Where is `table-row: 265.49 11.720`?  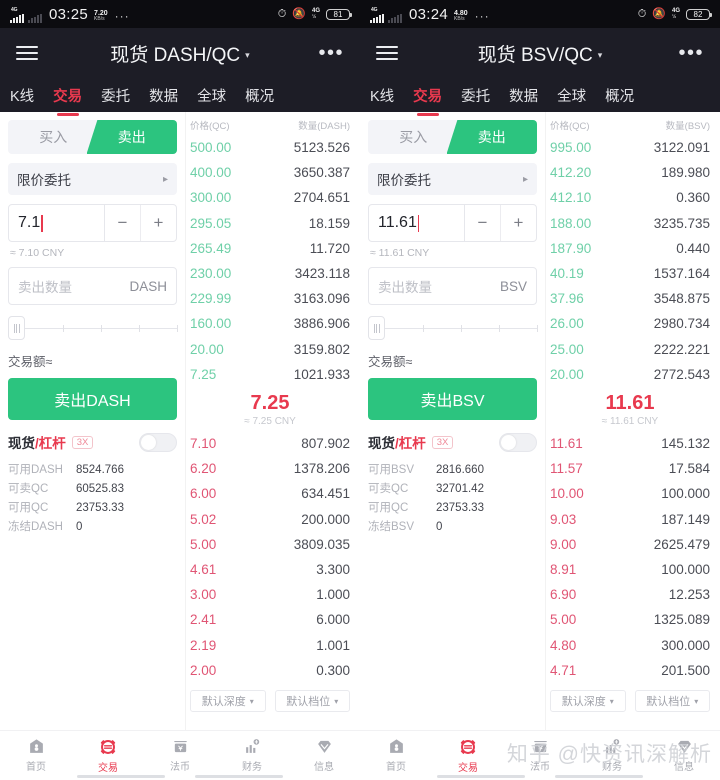
table-row: 265.49 11.720 is located at coordinates (270, 248).